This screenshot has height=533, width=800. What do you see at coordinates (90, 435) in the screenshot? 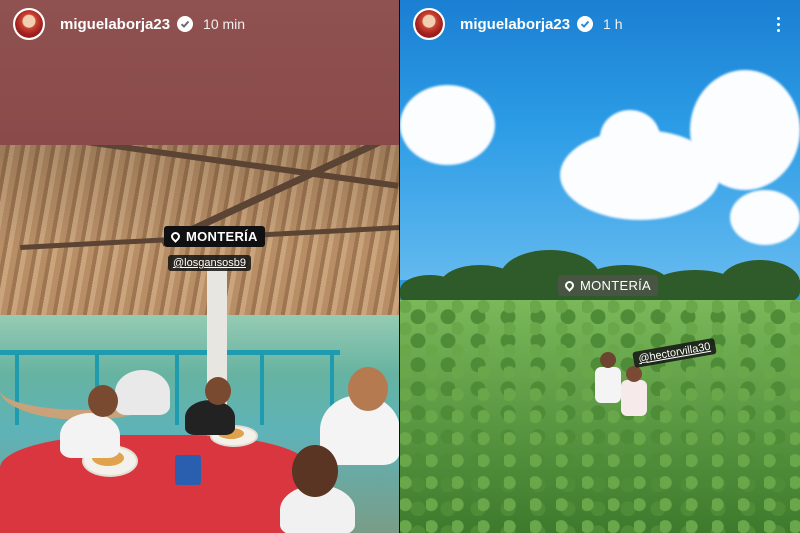
I see `child-left` at bounding box center [90, 435].